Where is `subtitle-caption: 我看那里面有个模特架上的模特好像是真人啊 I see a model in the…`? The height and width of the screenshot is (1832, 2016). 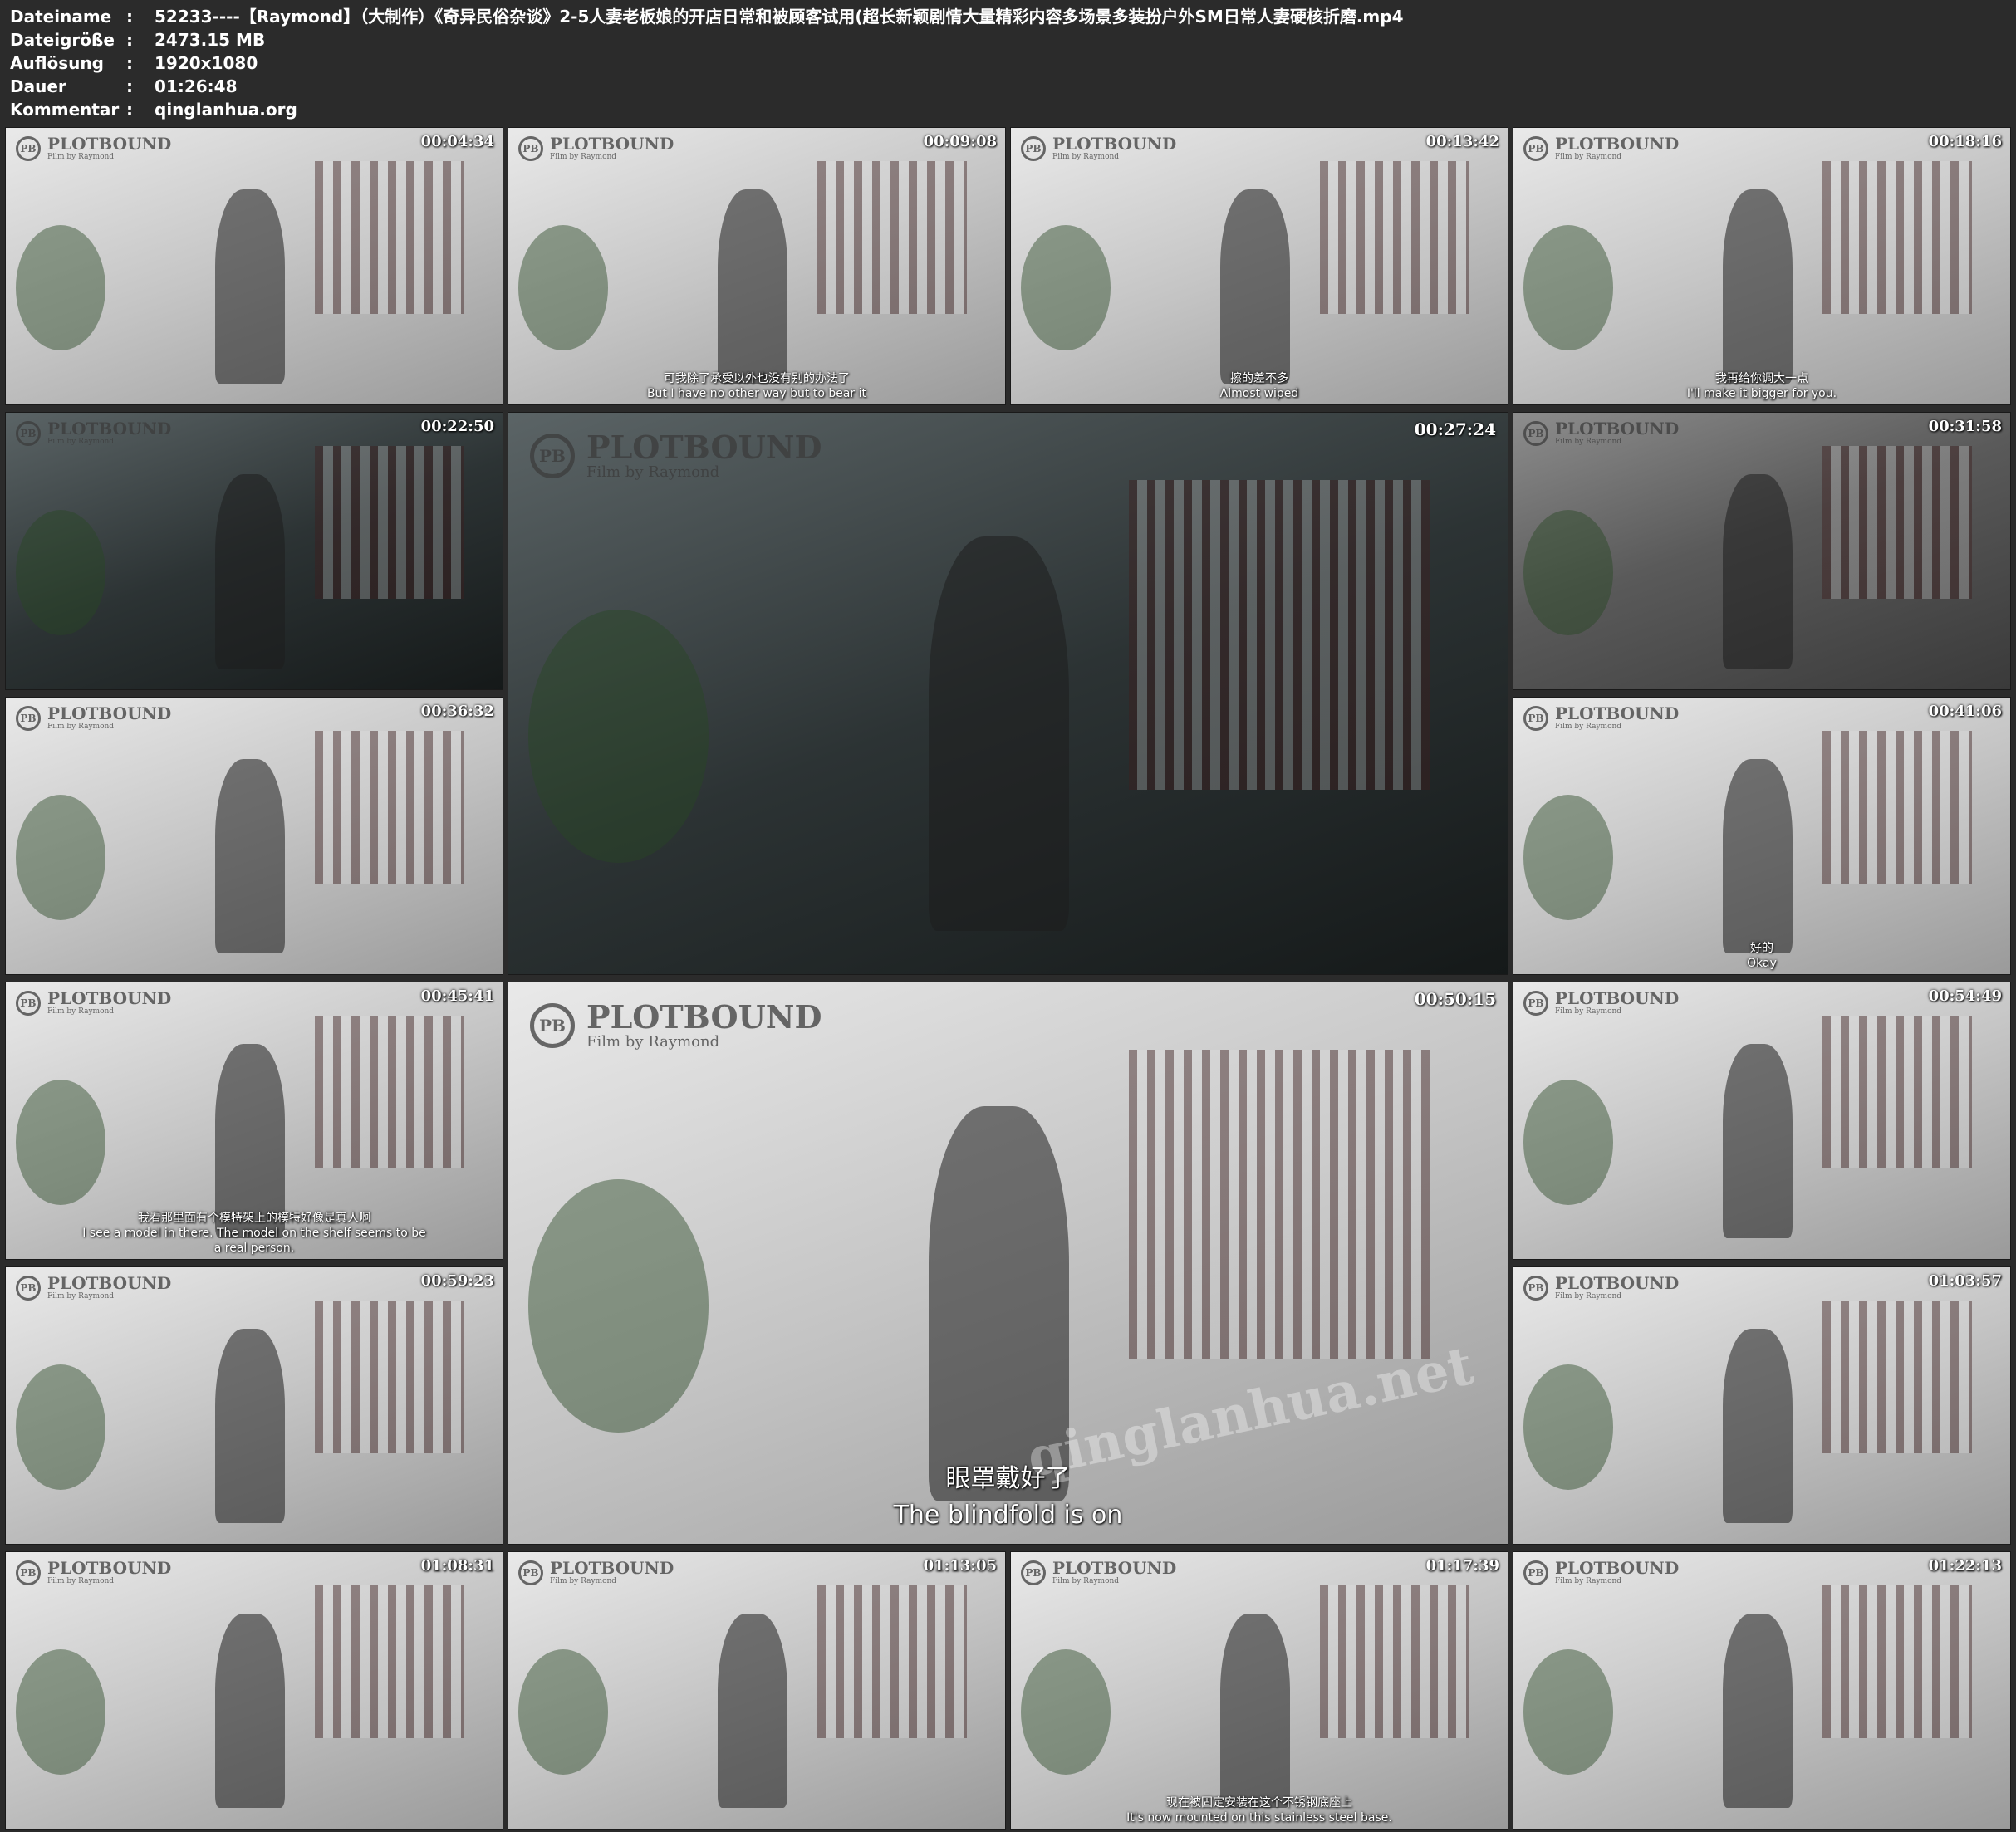 subtitle-caption: 我看那里面有个模特架上的模特好像是真人啊 I see a model in the… is located at coordinates (255, 1233).